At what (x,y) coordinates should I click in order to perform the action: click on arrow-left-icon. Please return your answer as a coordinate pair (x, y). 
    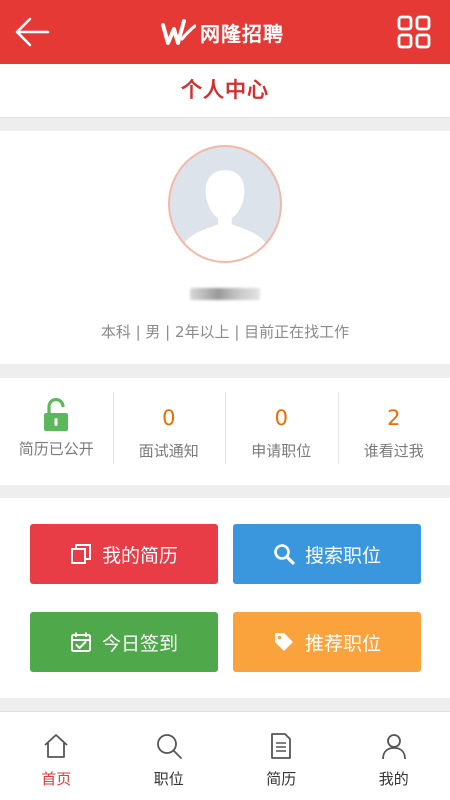
    Looking at the image, I should click on (32, 32).